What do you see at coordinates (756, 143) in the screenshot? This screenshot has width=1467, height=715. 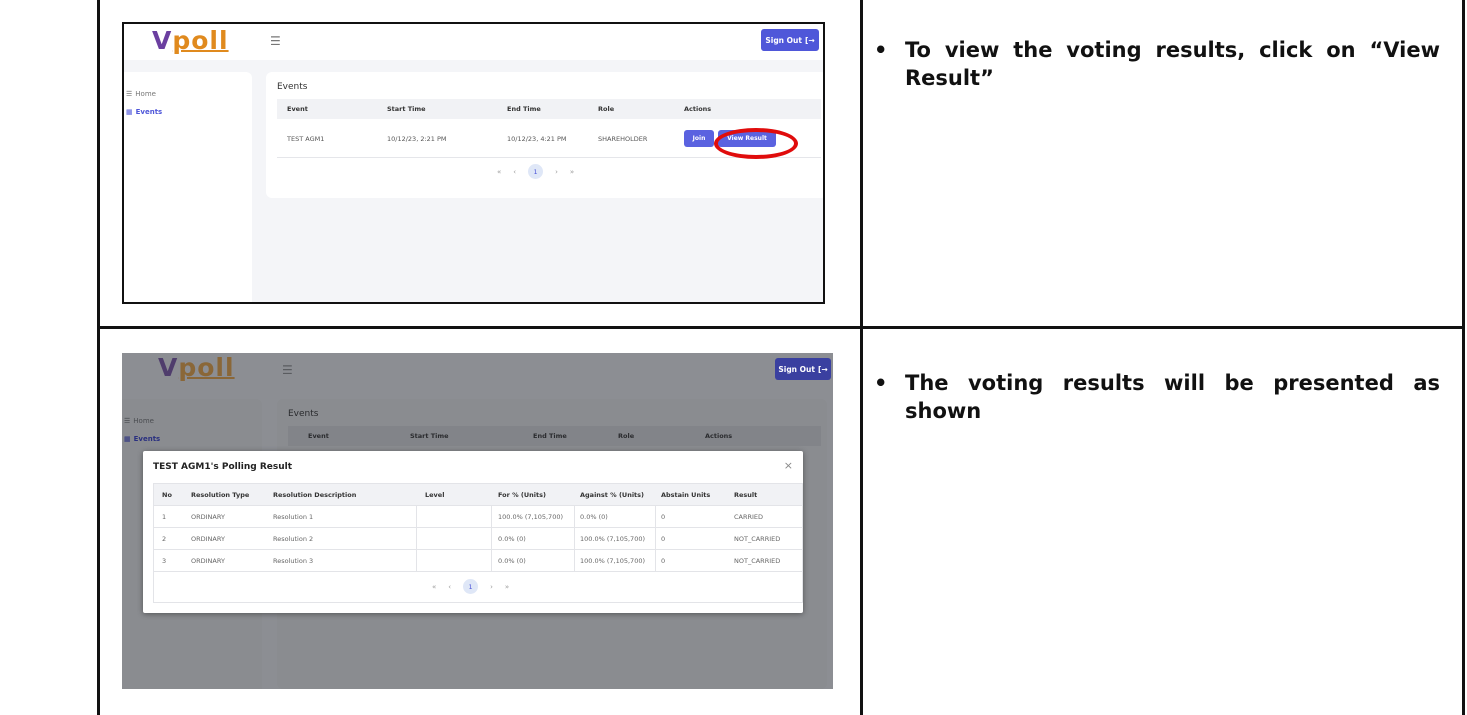 I see `highlight-circle` at bounding box center [756, 143].